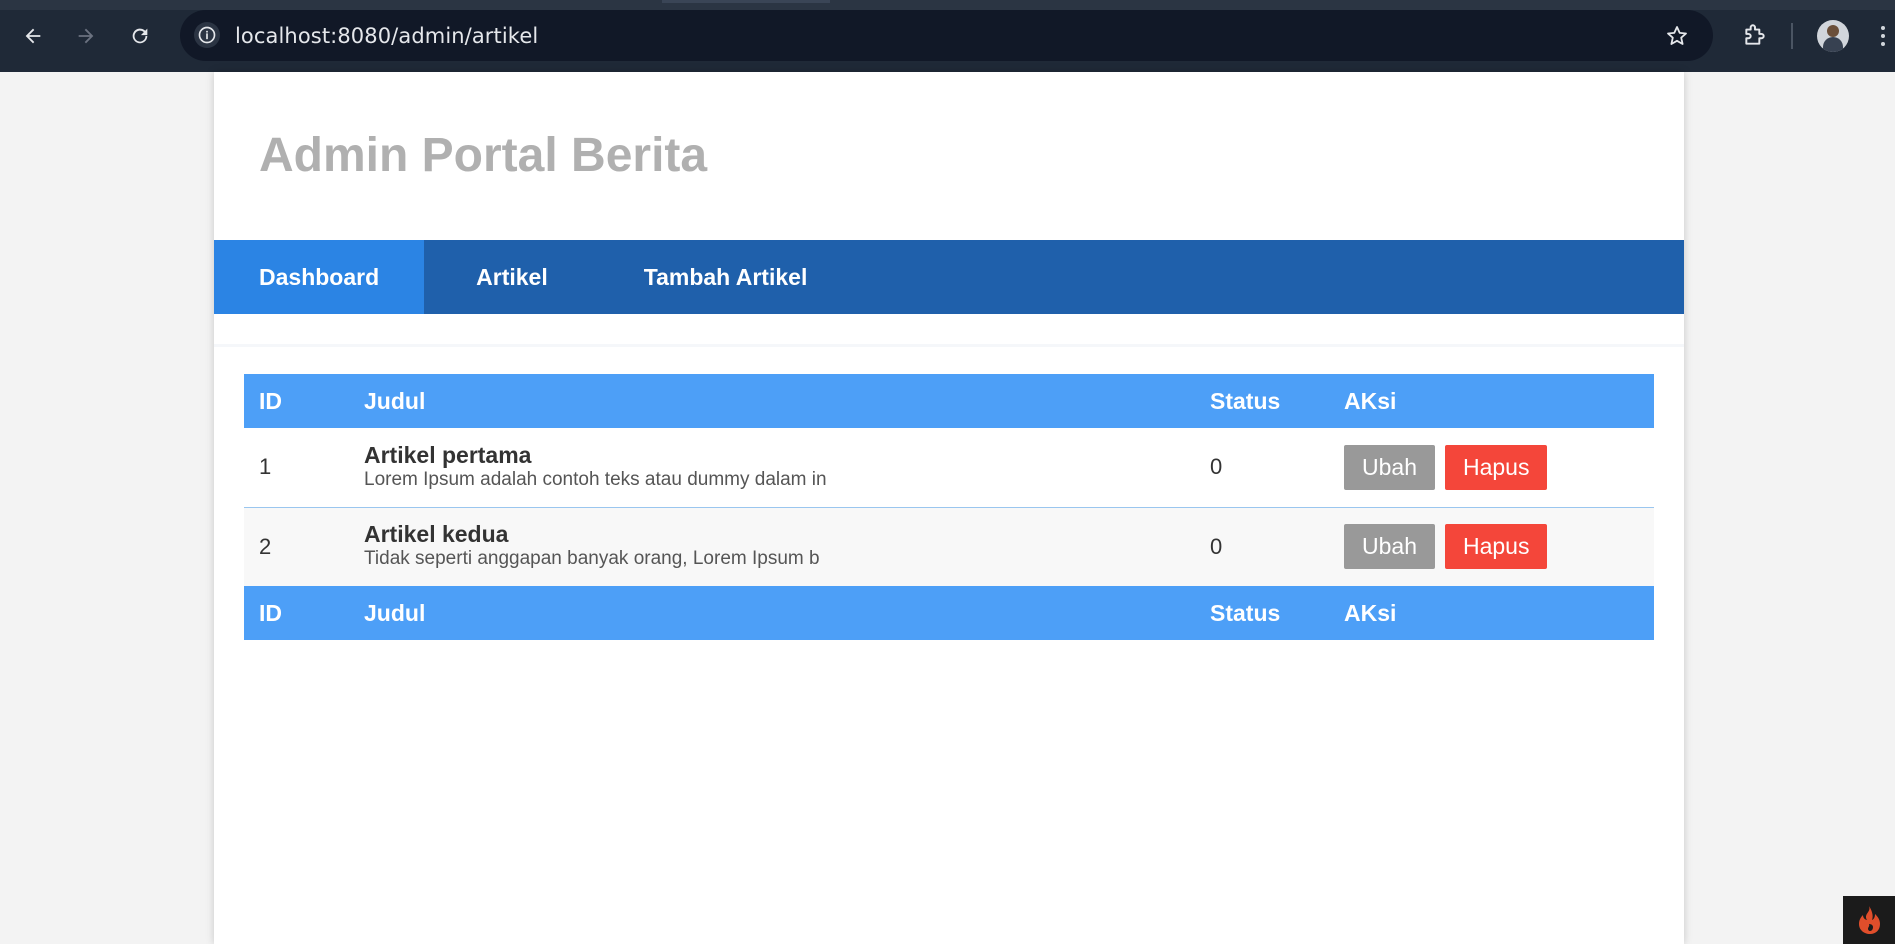  Describe the element at coordinates (296, 401) in the screenshot. I see `column-header-id: ID` at that location.